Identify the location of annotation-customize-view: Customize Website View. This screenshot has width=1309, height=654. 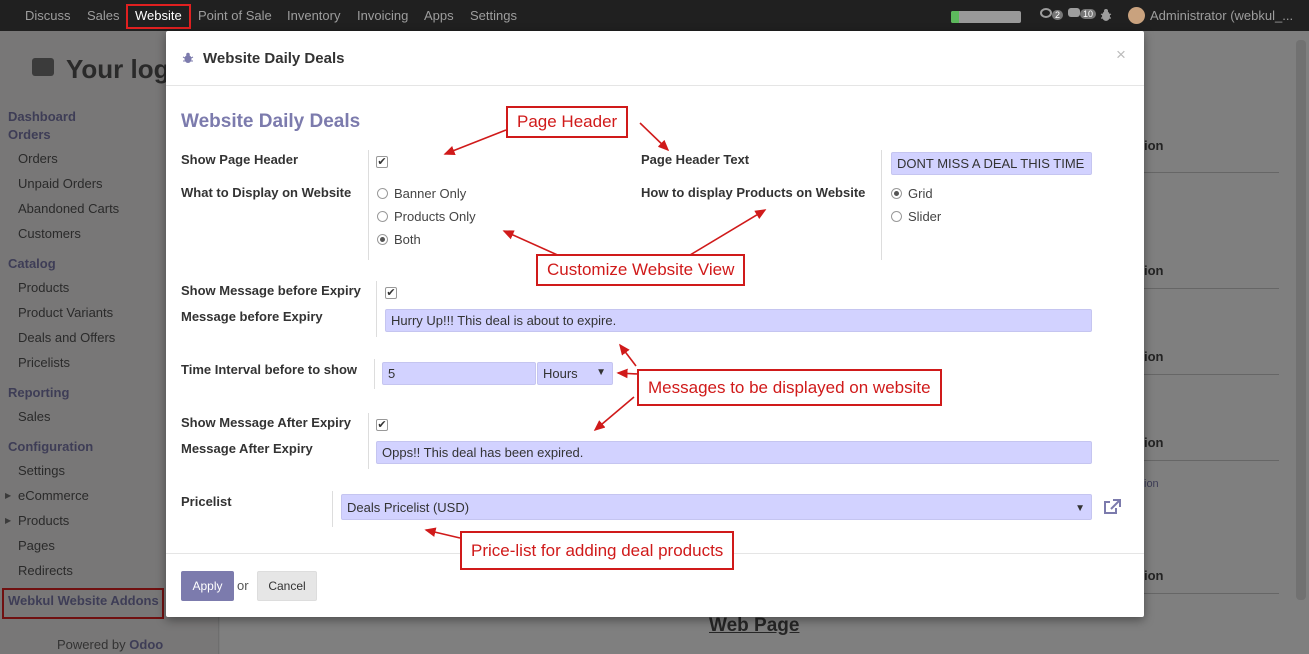
(641, 270).